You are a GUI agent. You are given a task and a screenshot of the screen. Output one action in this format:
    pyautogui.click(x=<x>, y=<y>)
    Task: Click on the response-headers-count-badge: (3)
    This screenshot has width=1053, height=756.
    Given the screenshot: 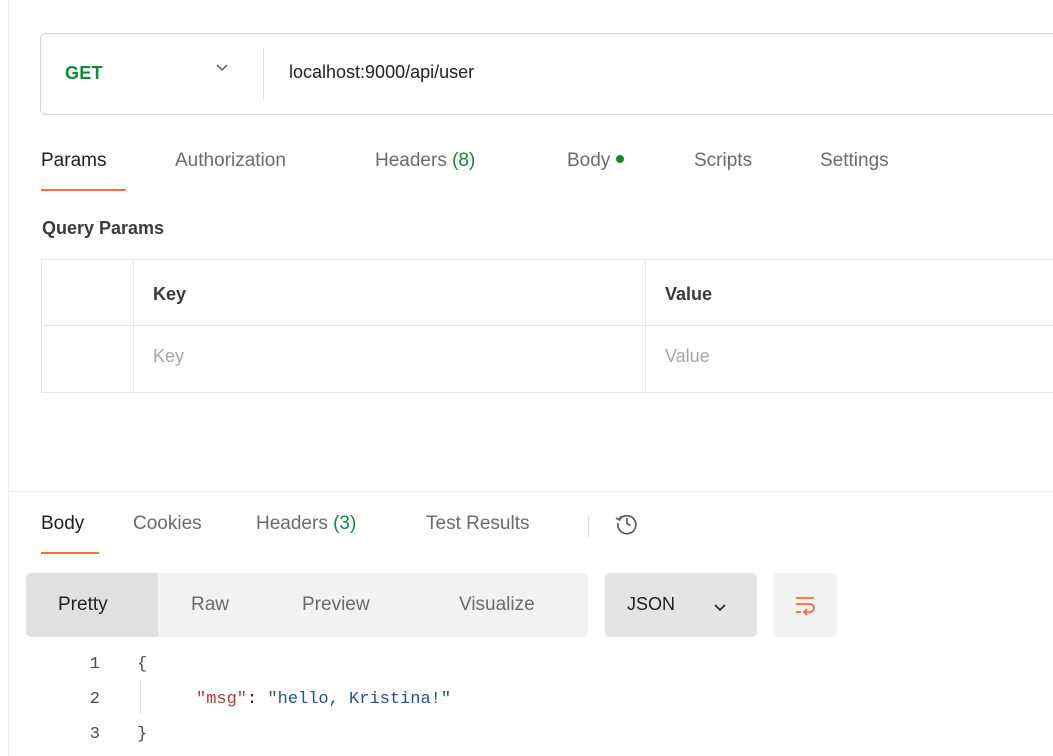 What is the action you would take?
    pyautogui.click(x=345, y=523)
    